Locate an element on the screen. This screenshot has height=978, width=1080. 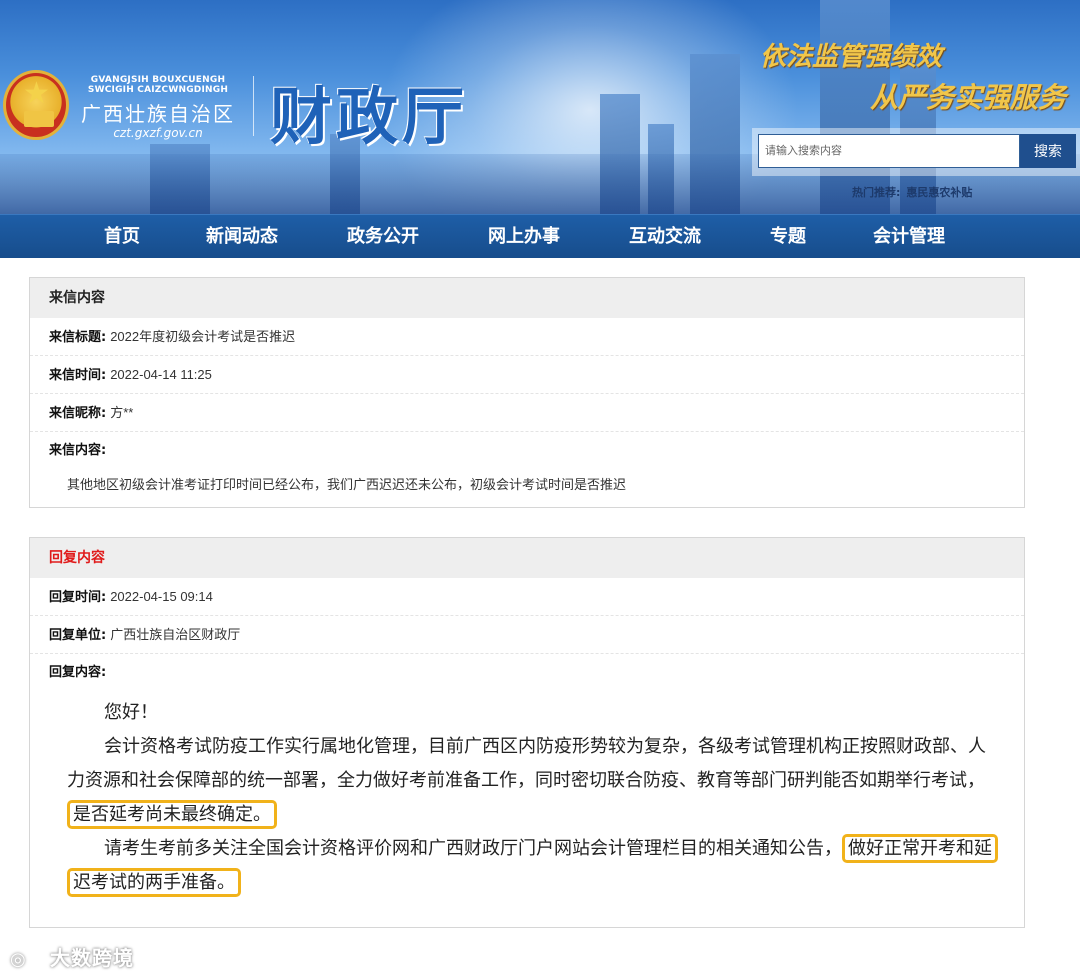
watermark: ◎ 大数跨境 is located at coordinates (72, 956).